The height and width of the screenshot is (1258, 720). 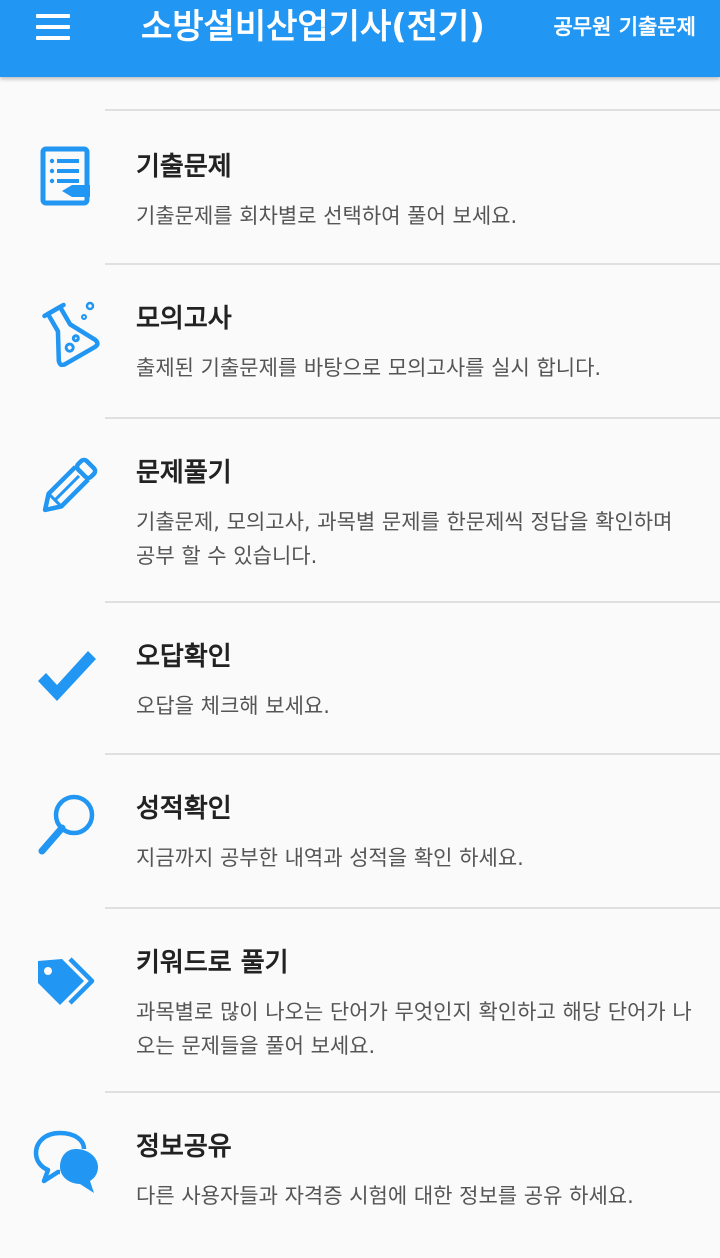 I want to click on menu-item-past-exams: 기출문제 기출문제를 회차별로 선택하여 풀어 보세요., so click(x=360, y=188).